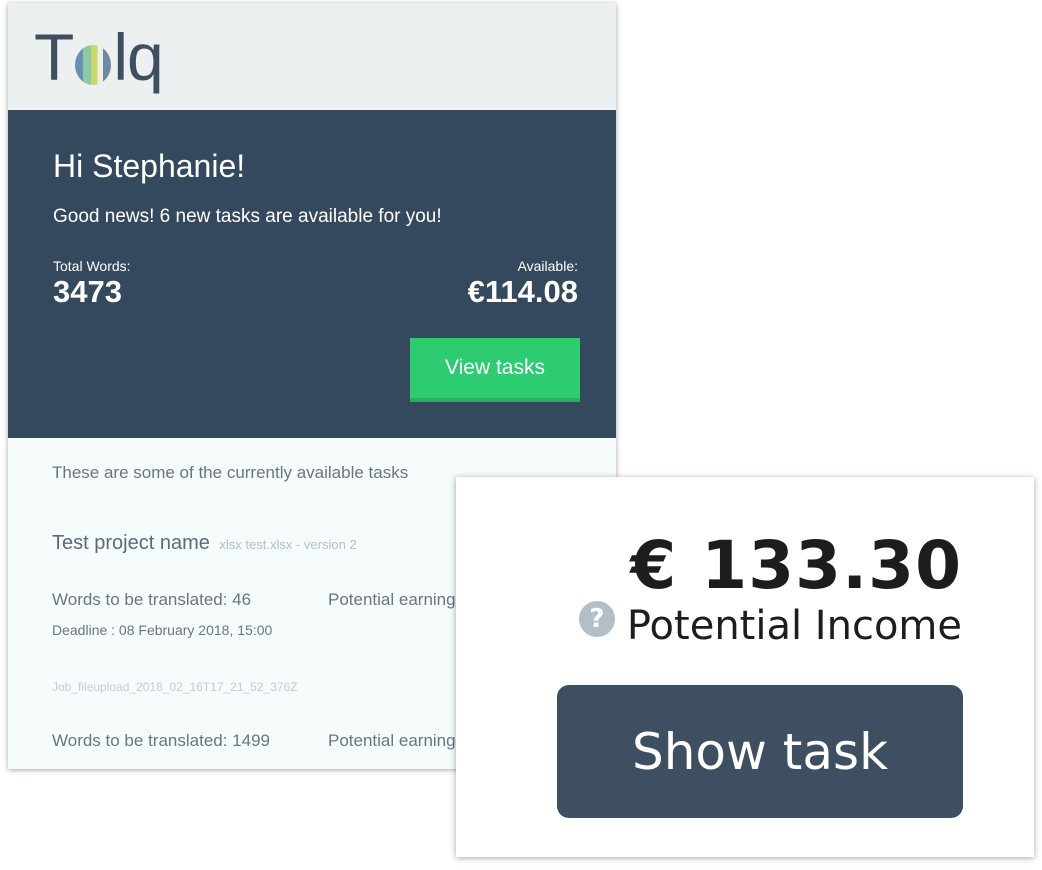  I want to click on income-amount: € 133.30, so click(796, 565).